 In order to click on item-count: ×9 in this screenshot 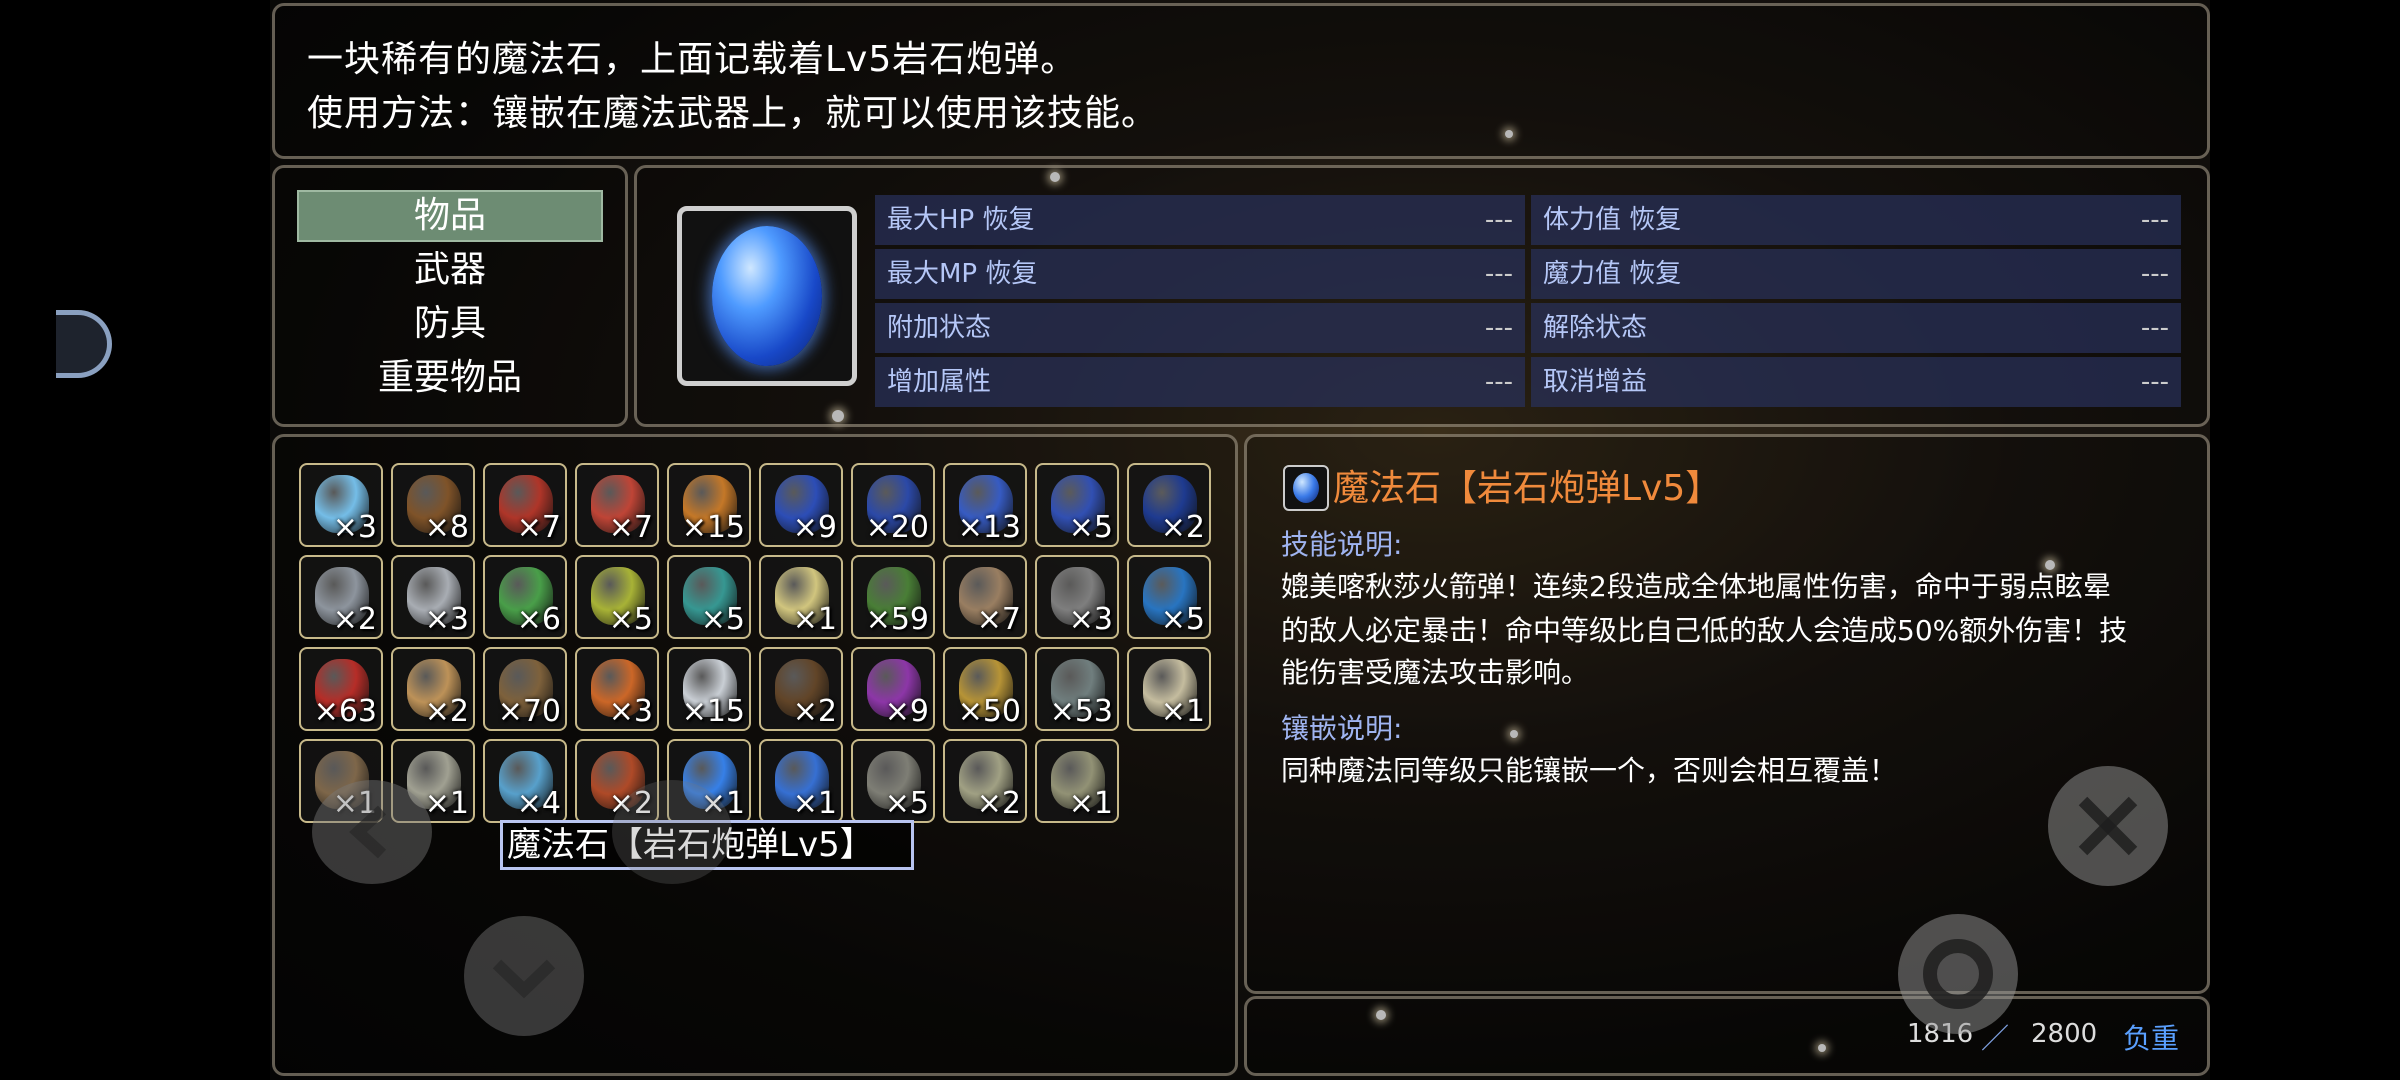, I will do `click(814, 527)`.